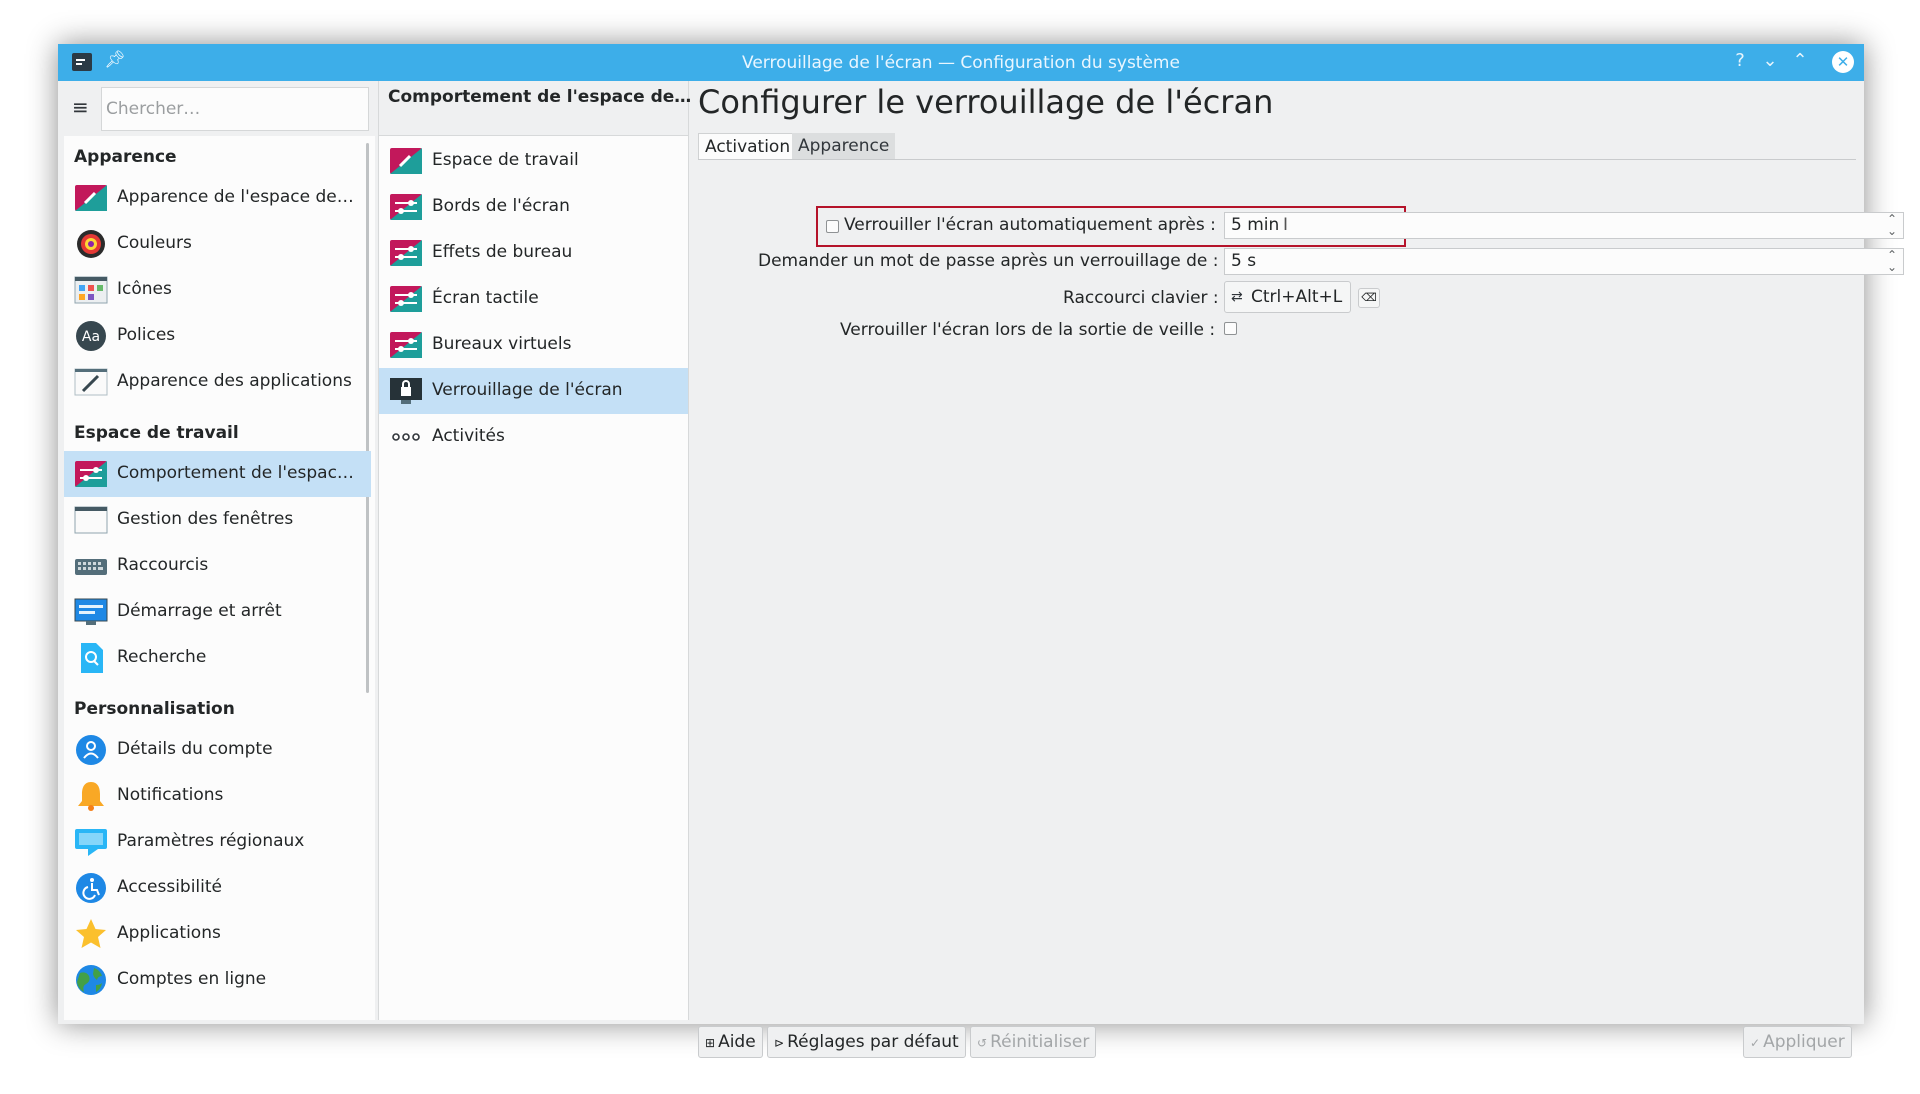  I want to click on fonts-icon: Aa, so click(91, 336).